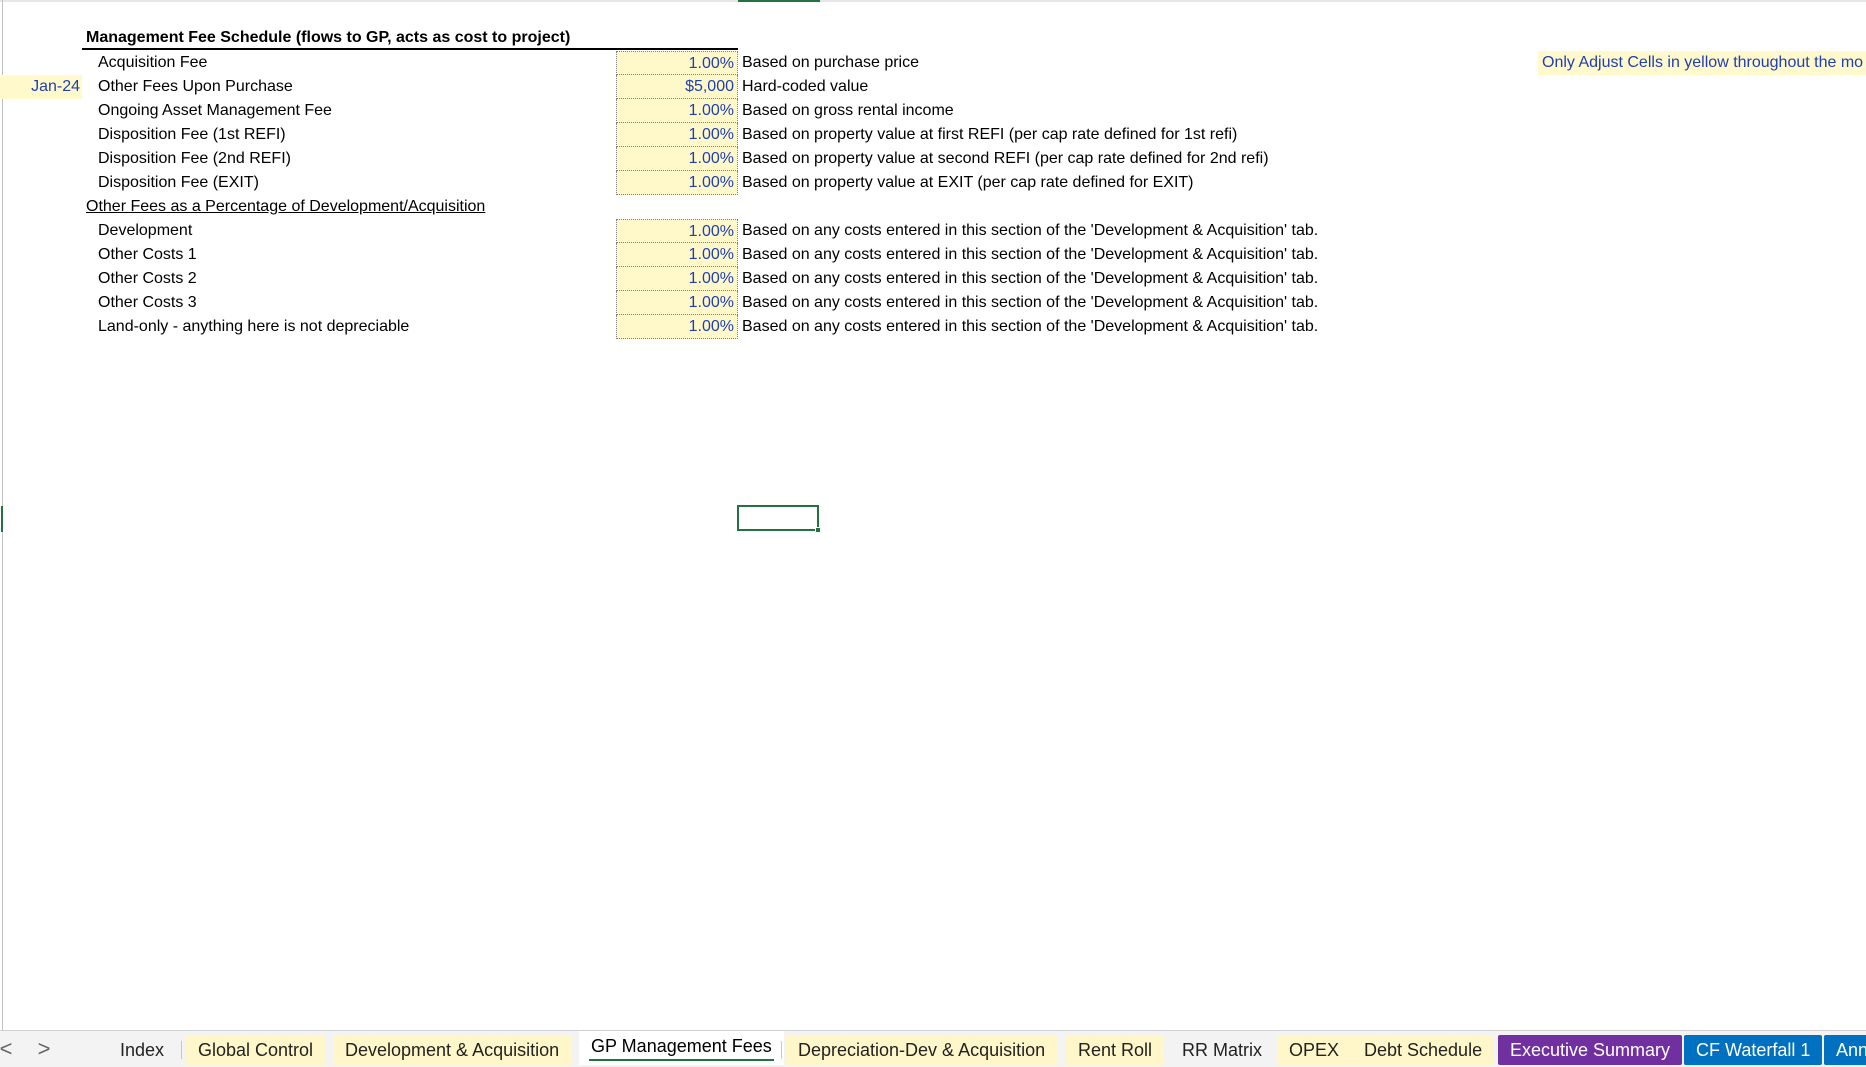 This screenshot has width=1866, height=1067. What do you see at coordinates (779, 1) in the screenshot?
I see `active-column-indicator` at bounding box center [779, 1].